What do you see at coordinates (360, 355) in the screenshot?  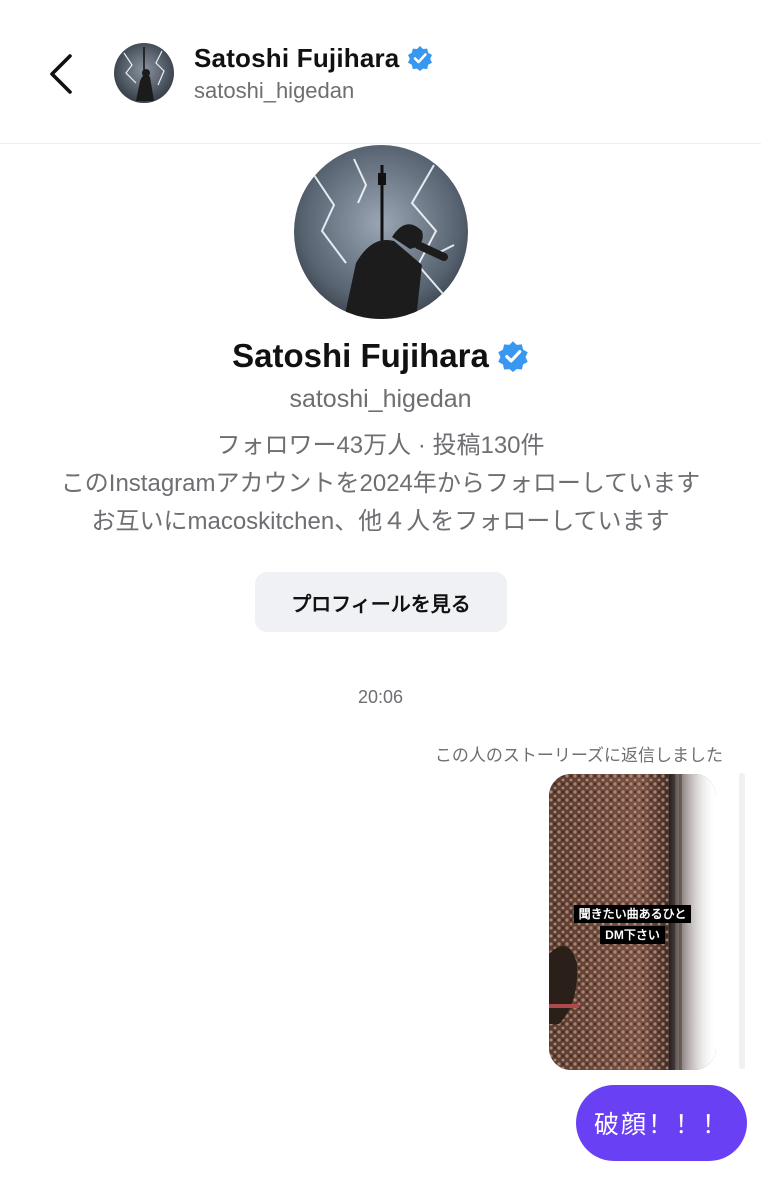 I see `profile-display-name: Satoshi Fujihara` at bounding box center [360, 355].